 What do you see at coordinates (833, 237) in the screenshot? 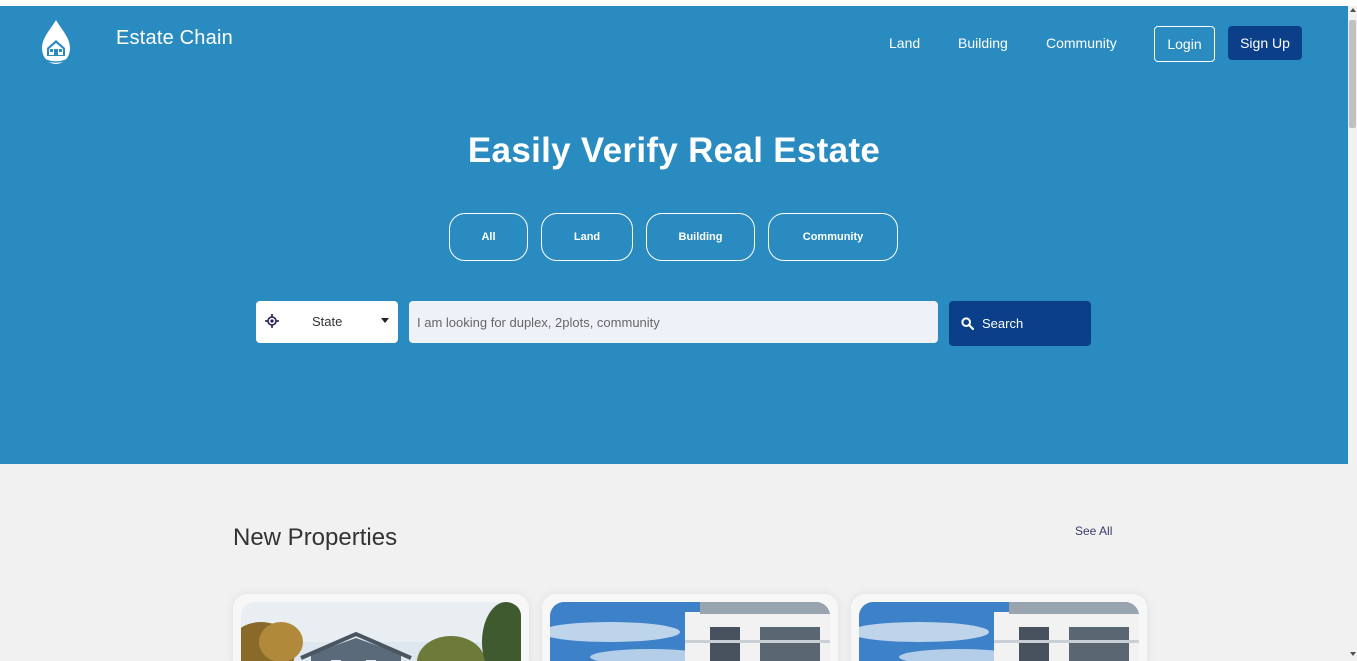
I see `filter-community-button: Community` at bounding box center [833, 237].